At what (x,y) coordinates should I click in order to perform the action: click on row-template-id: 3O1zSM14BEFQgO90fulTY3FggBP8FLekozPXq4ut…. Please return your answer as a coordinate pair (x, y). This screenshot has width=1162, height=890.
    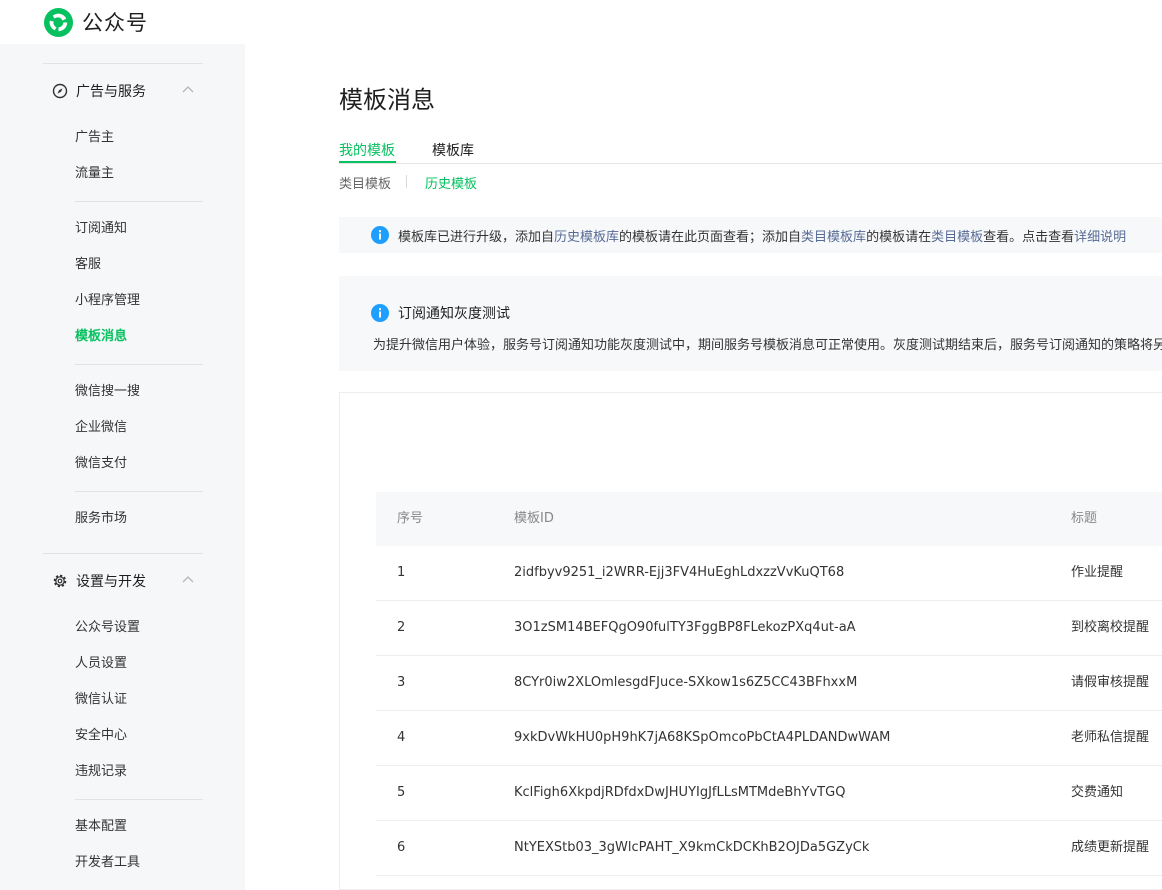
    Looking at the image, I should click on (685, 627).